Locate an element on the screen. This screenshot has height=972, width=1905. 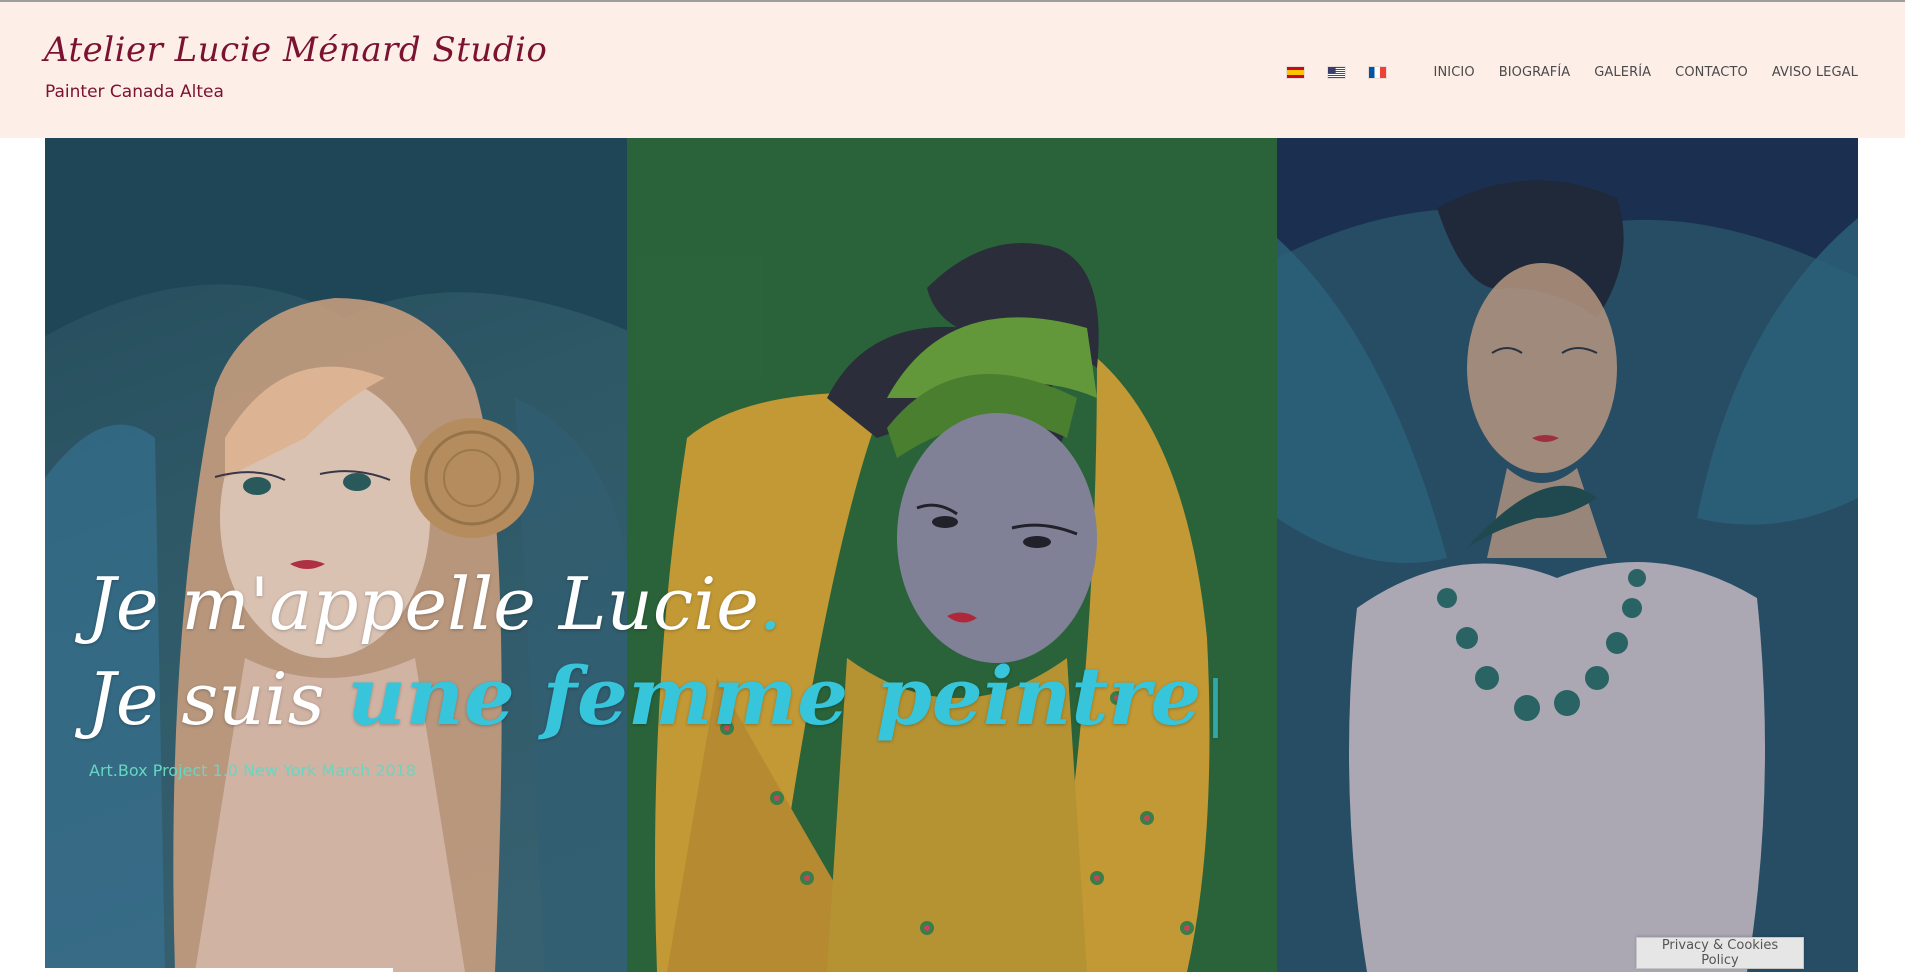
nav-item-contacto: CONTACTO is located at coordinates (1711, 72).